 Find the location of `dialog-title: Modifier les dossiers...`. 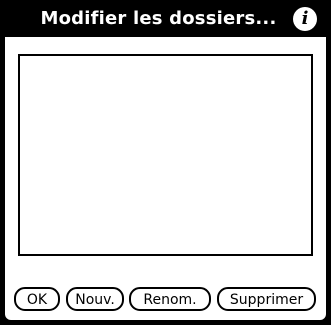

dialog-title: Modifier les dossiers... is located at coordinates (158, 18).